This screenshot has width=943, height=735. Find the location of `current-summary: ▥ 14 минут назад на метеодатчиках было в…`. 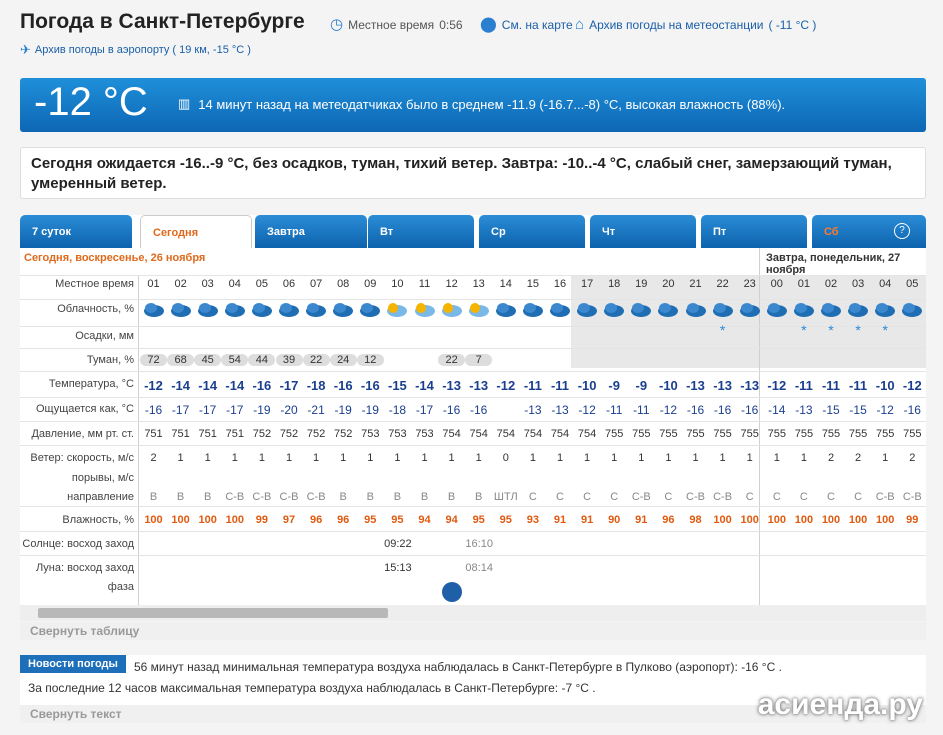

current-summary: ▥ 14 минут назад на метеодатчиках было в… is located at coordinates (482, 104).